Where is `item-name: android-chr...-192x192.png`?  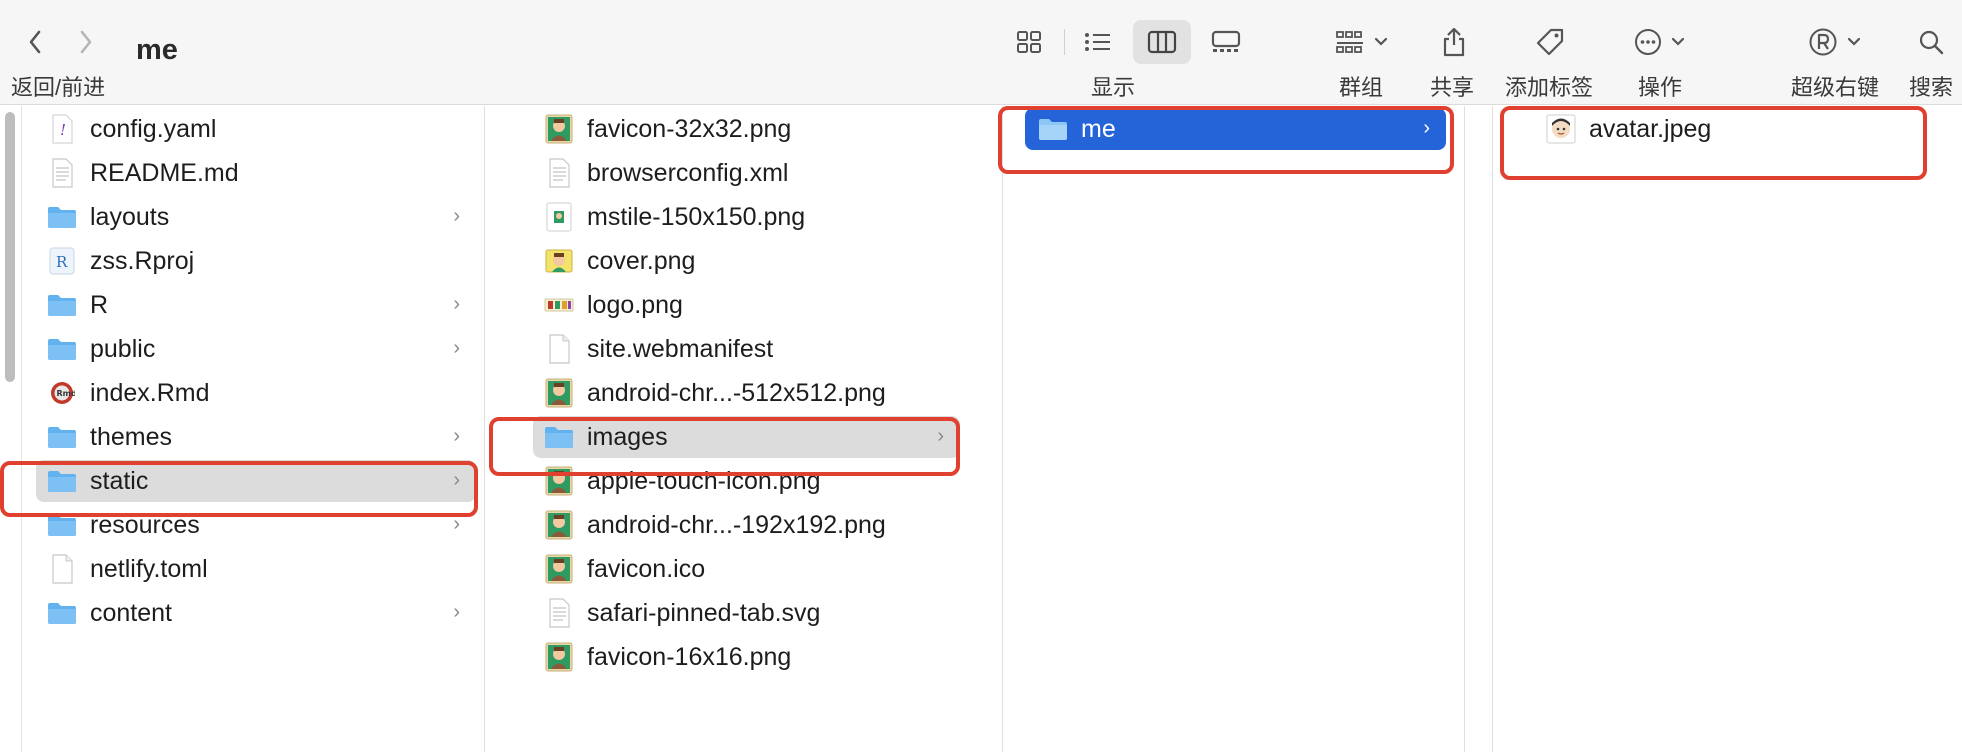
item-name: android-chr...-192x192.png is located at coordinates (736, 524).